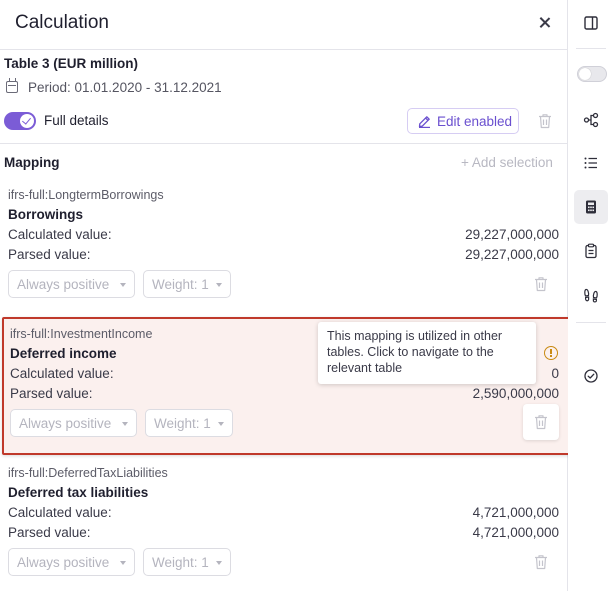  What do you see at coordinates (515, 512) in the screenshot?
I see `calculated-value: 4,721,000,000` at bounding box center [515, 512].